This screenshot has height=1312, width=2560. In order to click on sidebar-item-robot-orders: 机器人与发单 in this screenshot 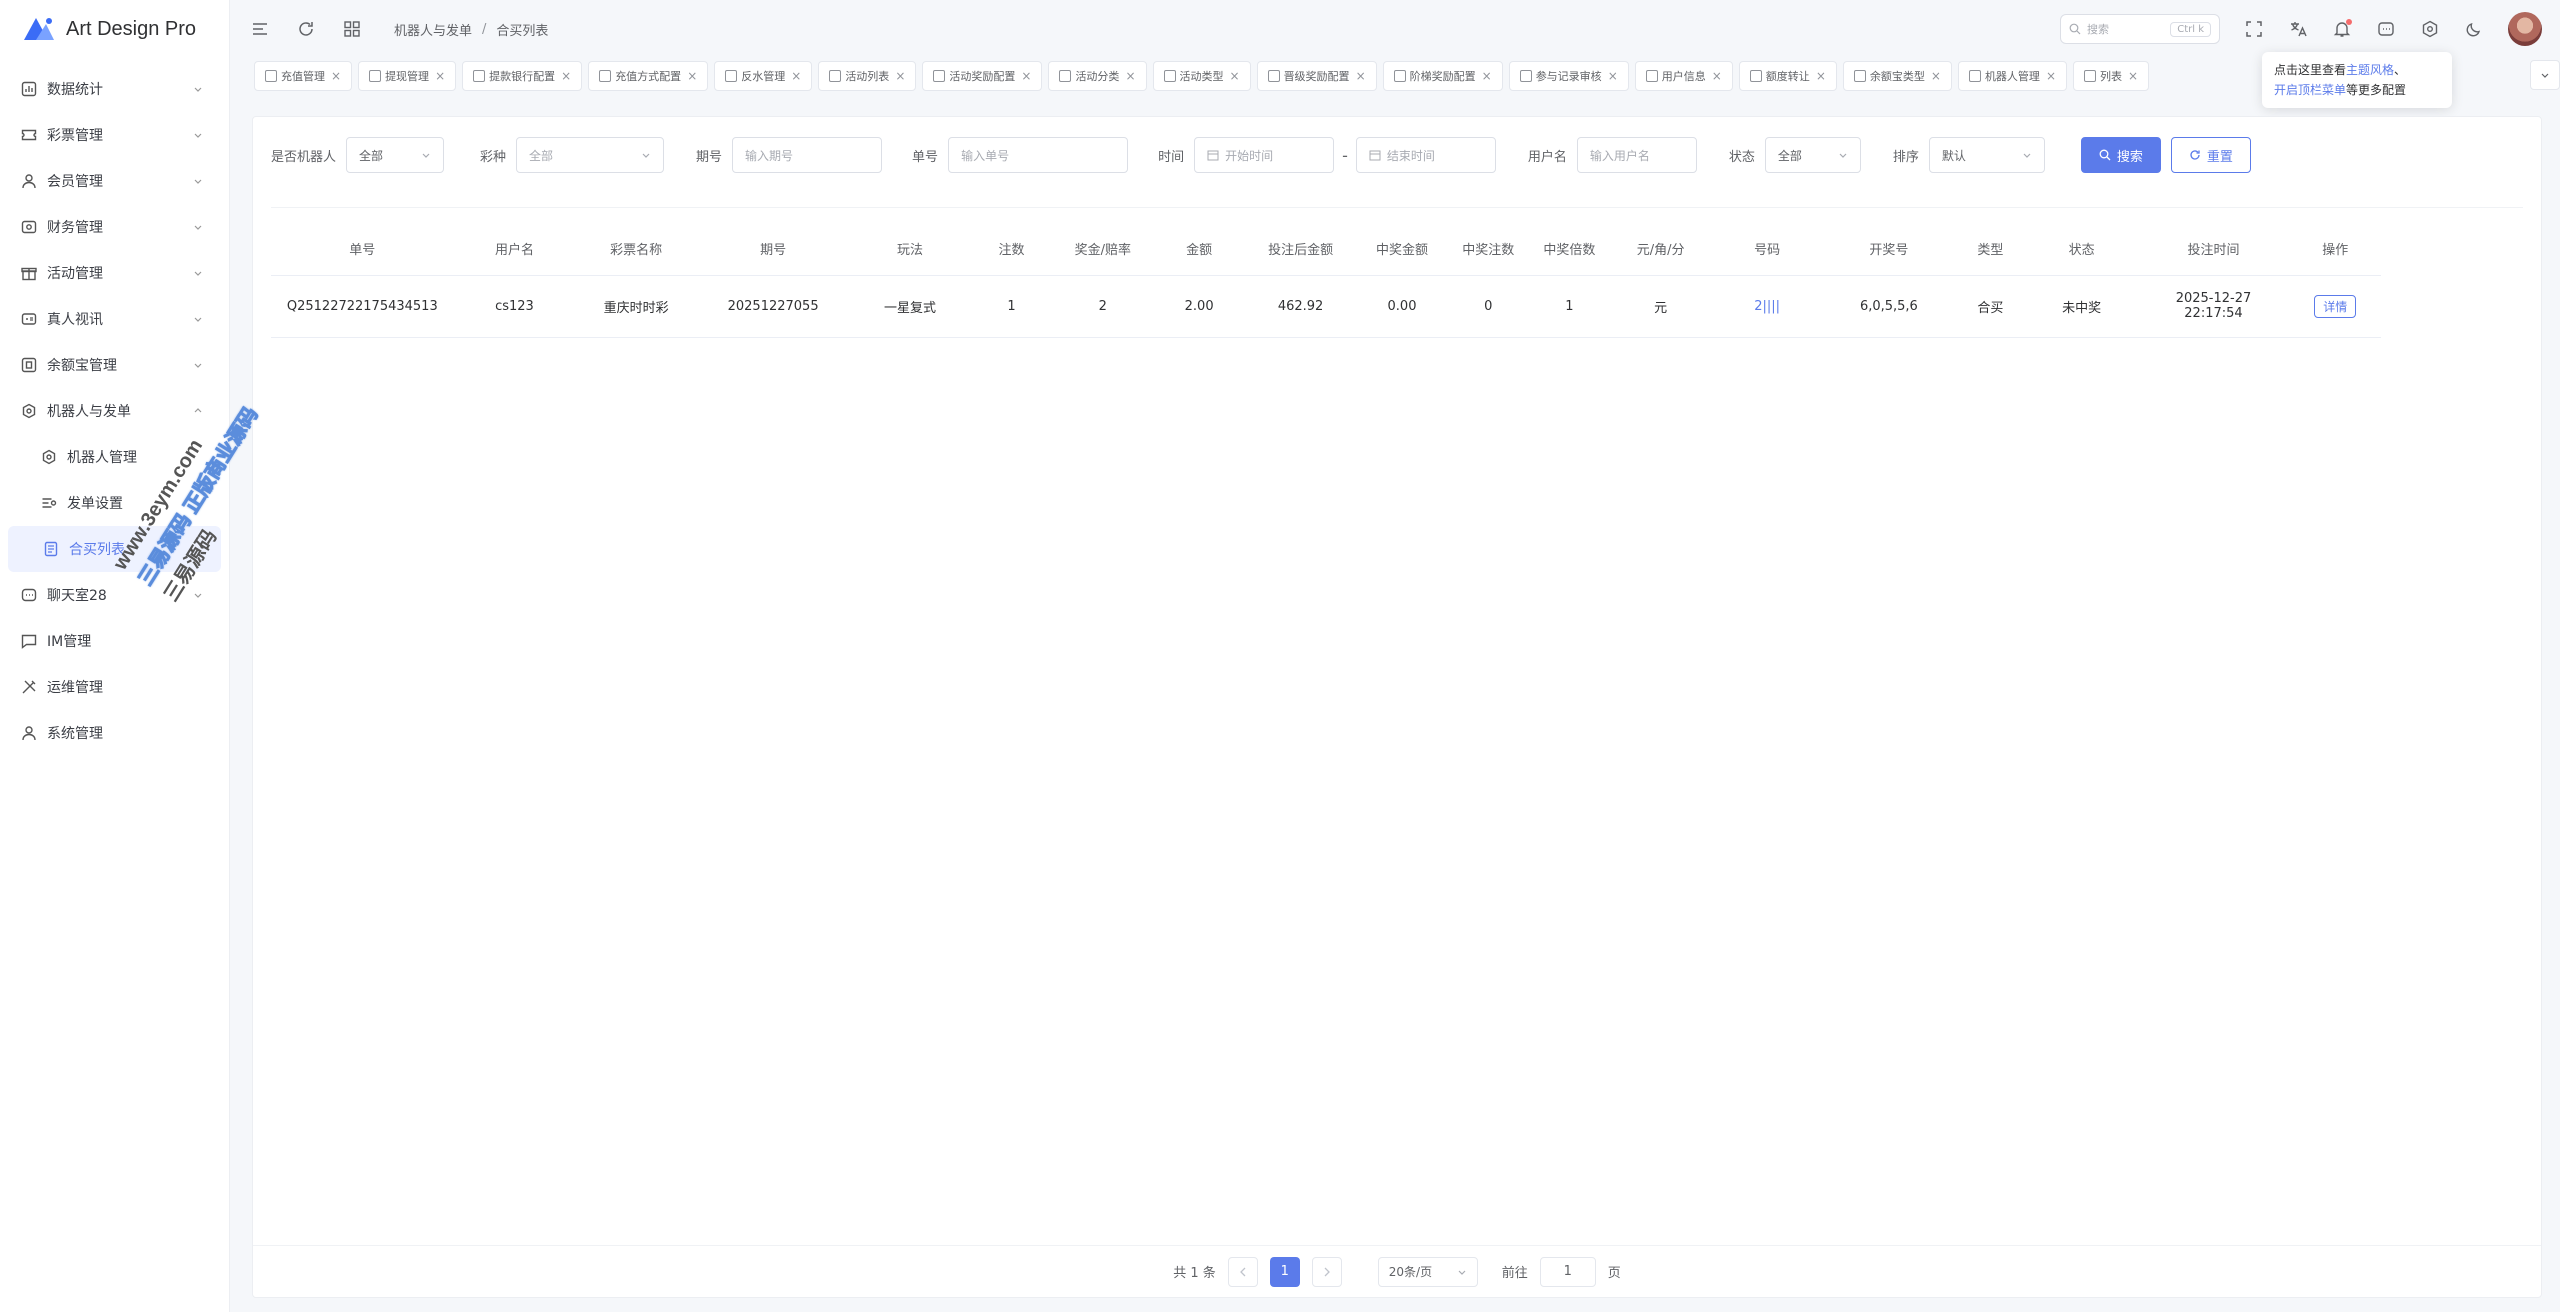, I will do `click(114, 411)`.